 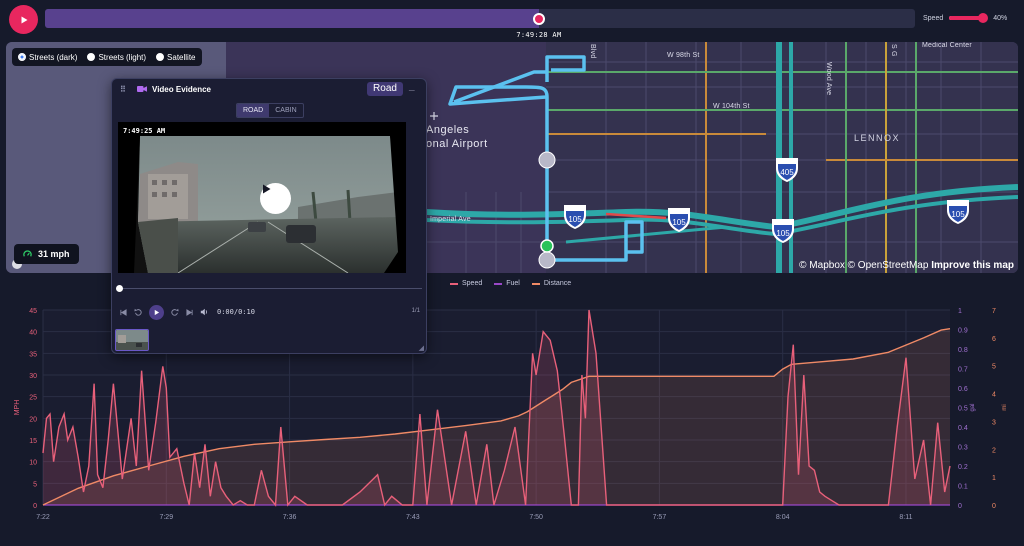 I want to click on layer-option-streets-dark: Streets (dark), so click(x=47, y=57).